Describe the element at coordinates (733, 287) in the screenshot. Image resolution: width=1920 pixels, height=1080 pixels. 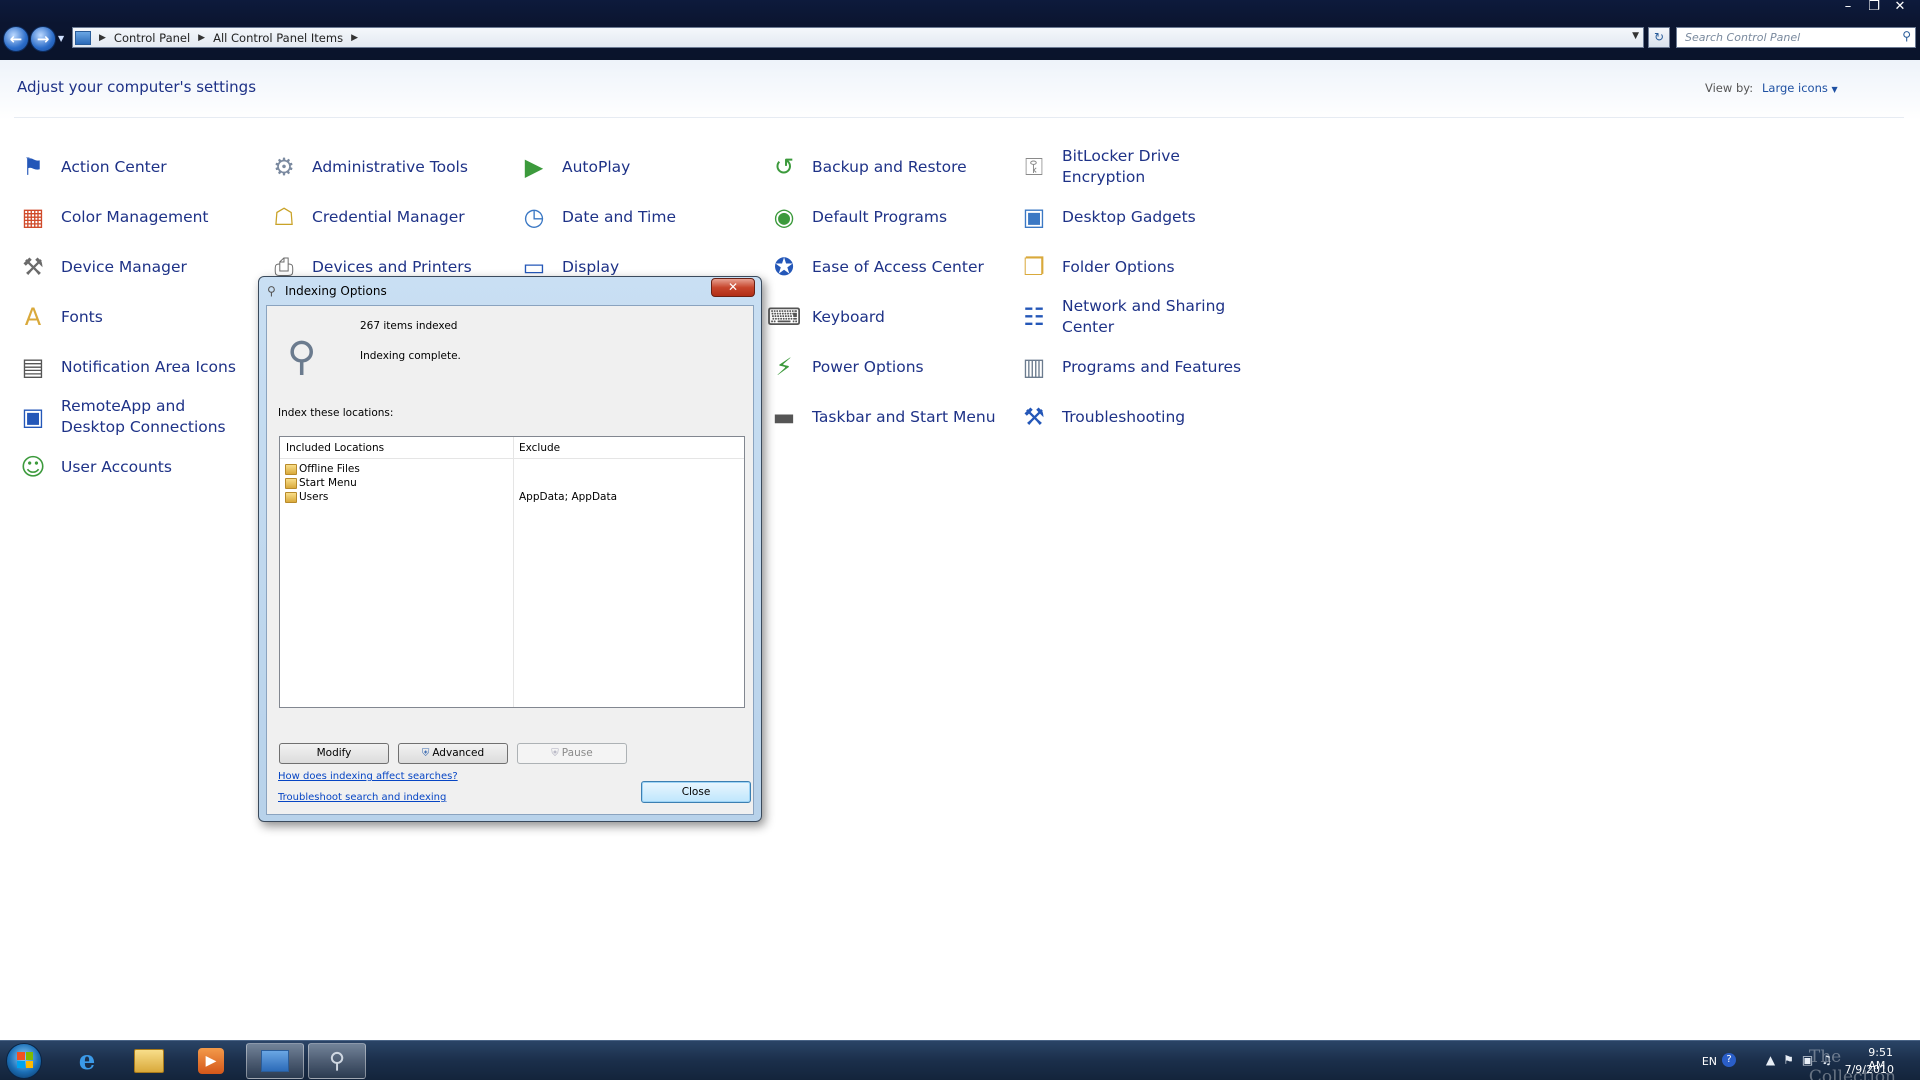
I see `dialog-close-button: ✕` at that location.